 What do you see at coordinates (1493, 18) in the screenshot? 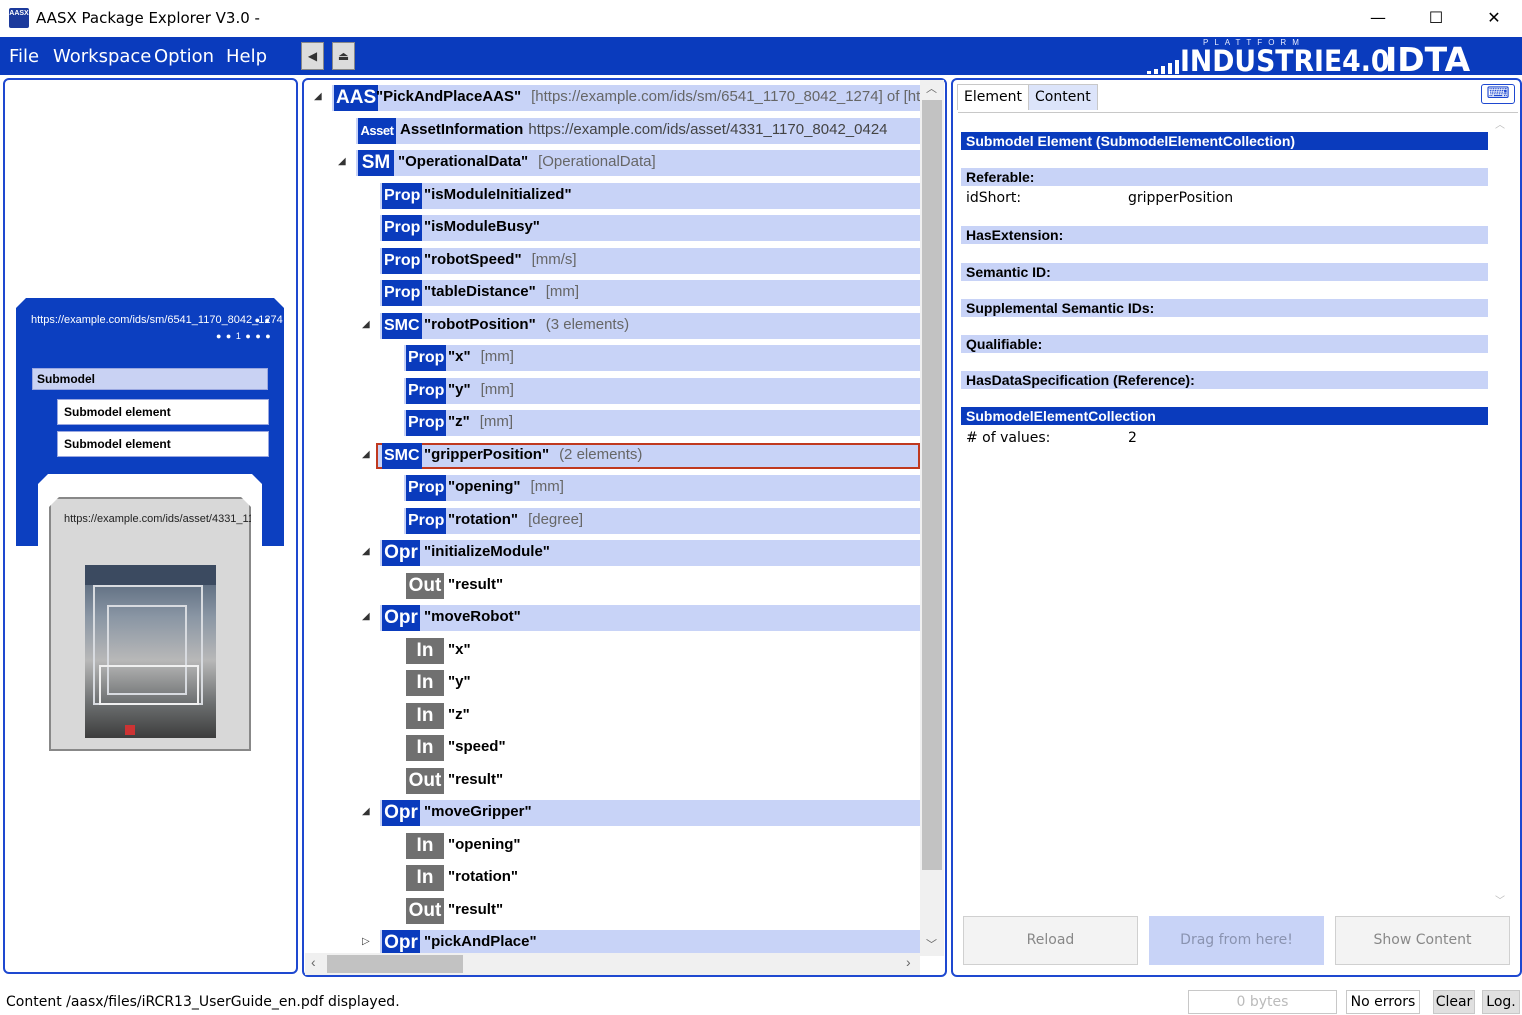
I see `close-button: ✕` at bounding box center [1493, 18].